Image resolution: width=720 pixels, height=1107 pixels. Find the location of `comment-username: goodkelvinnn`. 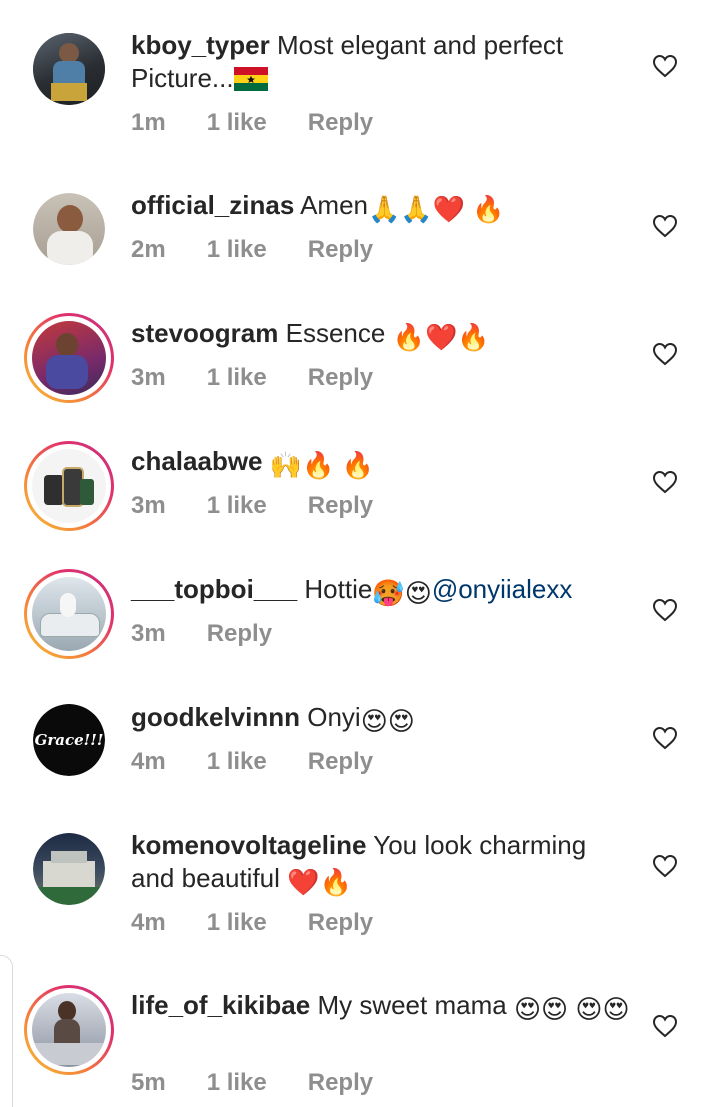

comment-username: goodkelvinnn is located at coordinates (215, 717).